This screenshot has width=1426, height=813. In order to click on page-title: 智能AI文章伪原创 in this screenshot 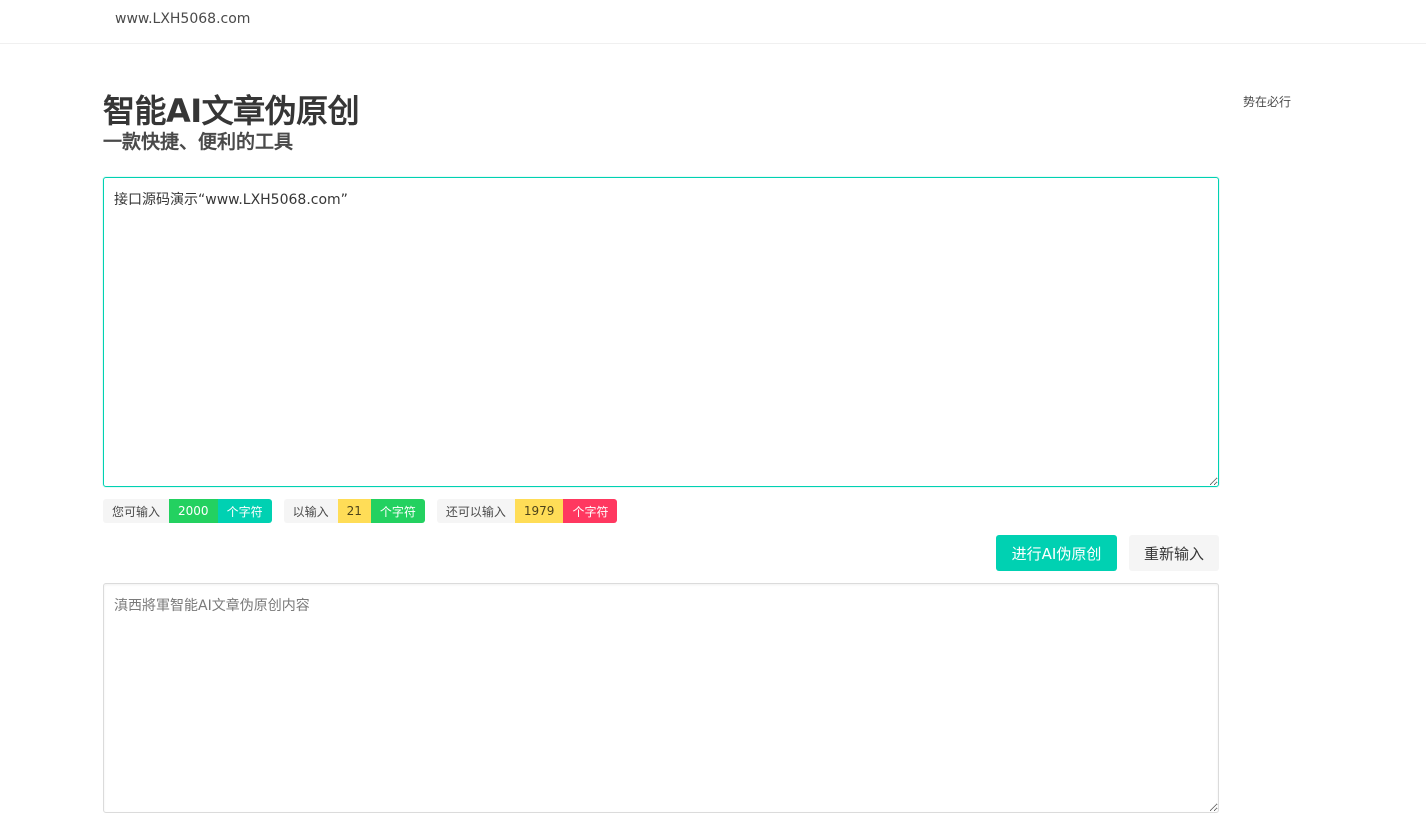, I will do `click(231, 111)`.